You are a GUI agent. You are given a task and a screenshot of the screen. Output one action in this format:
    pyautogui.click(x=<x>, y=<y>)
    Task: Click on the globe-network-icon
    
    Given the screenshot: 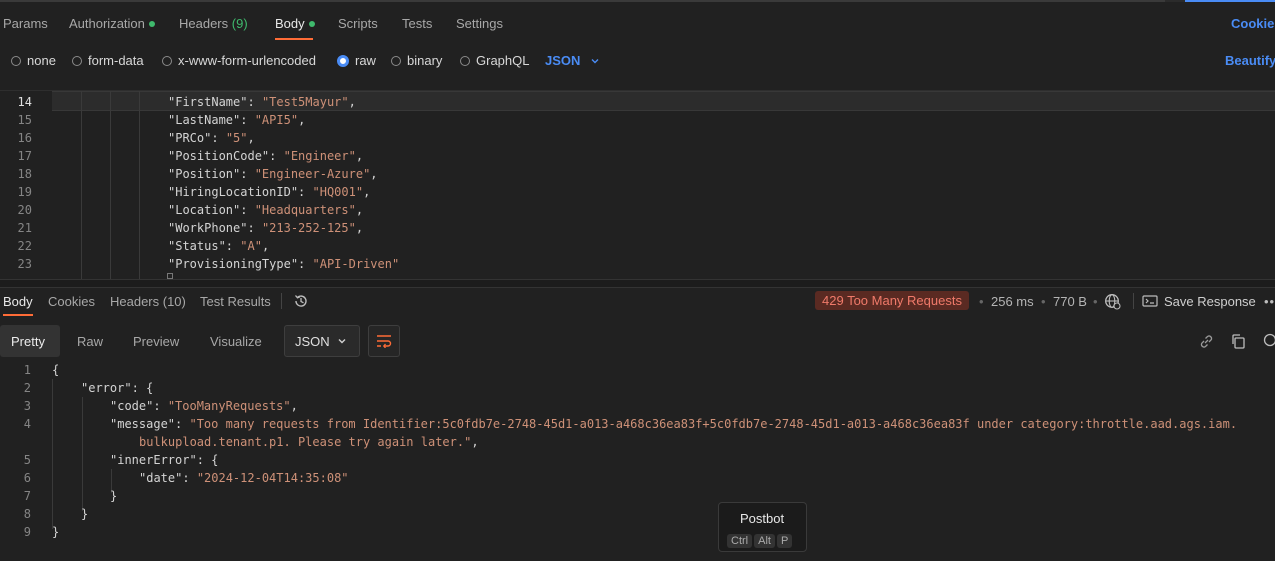 What is the action you would take?
    pyautogui.click(x=1112, y=301)
    